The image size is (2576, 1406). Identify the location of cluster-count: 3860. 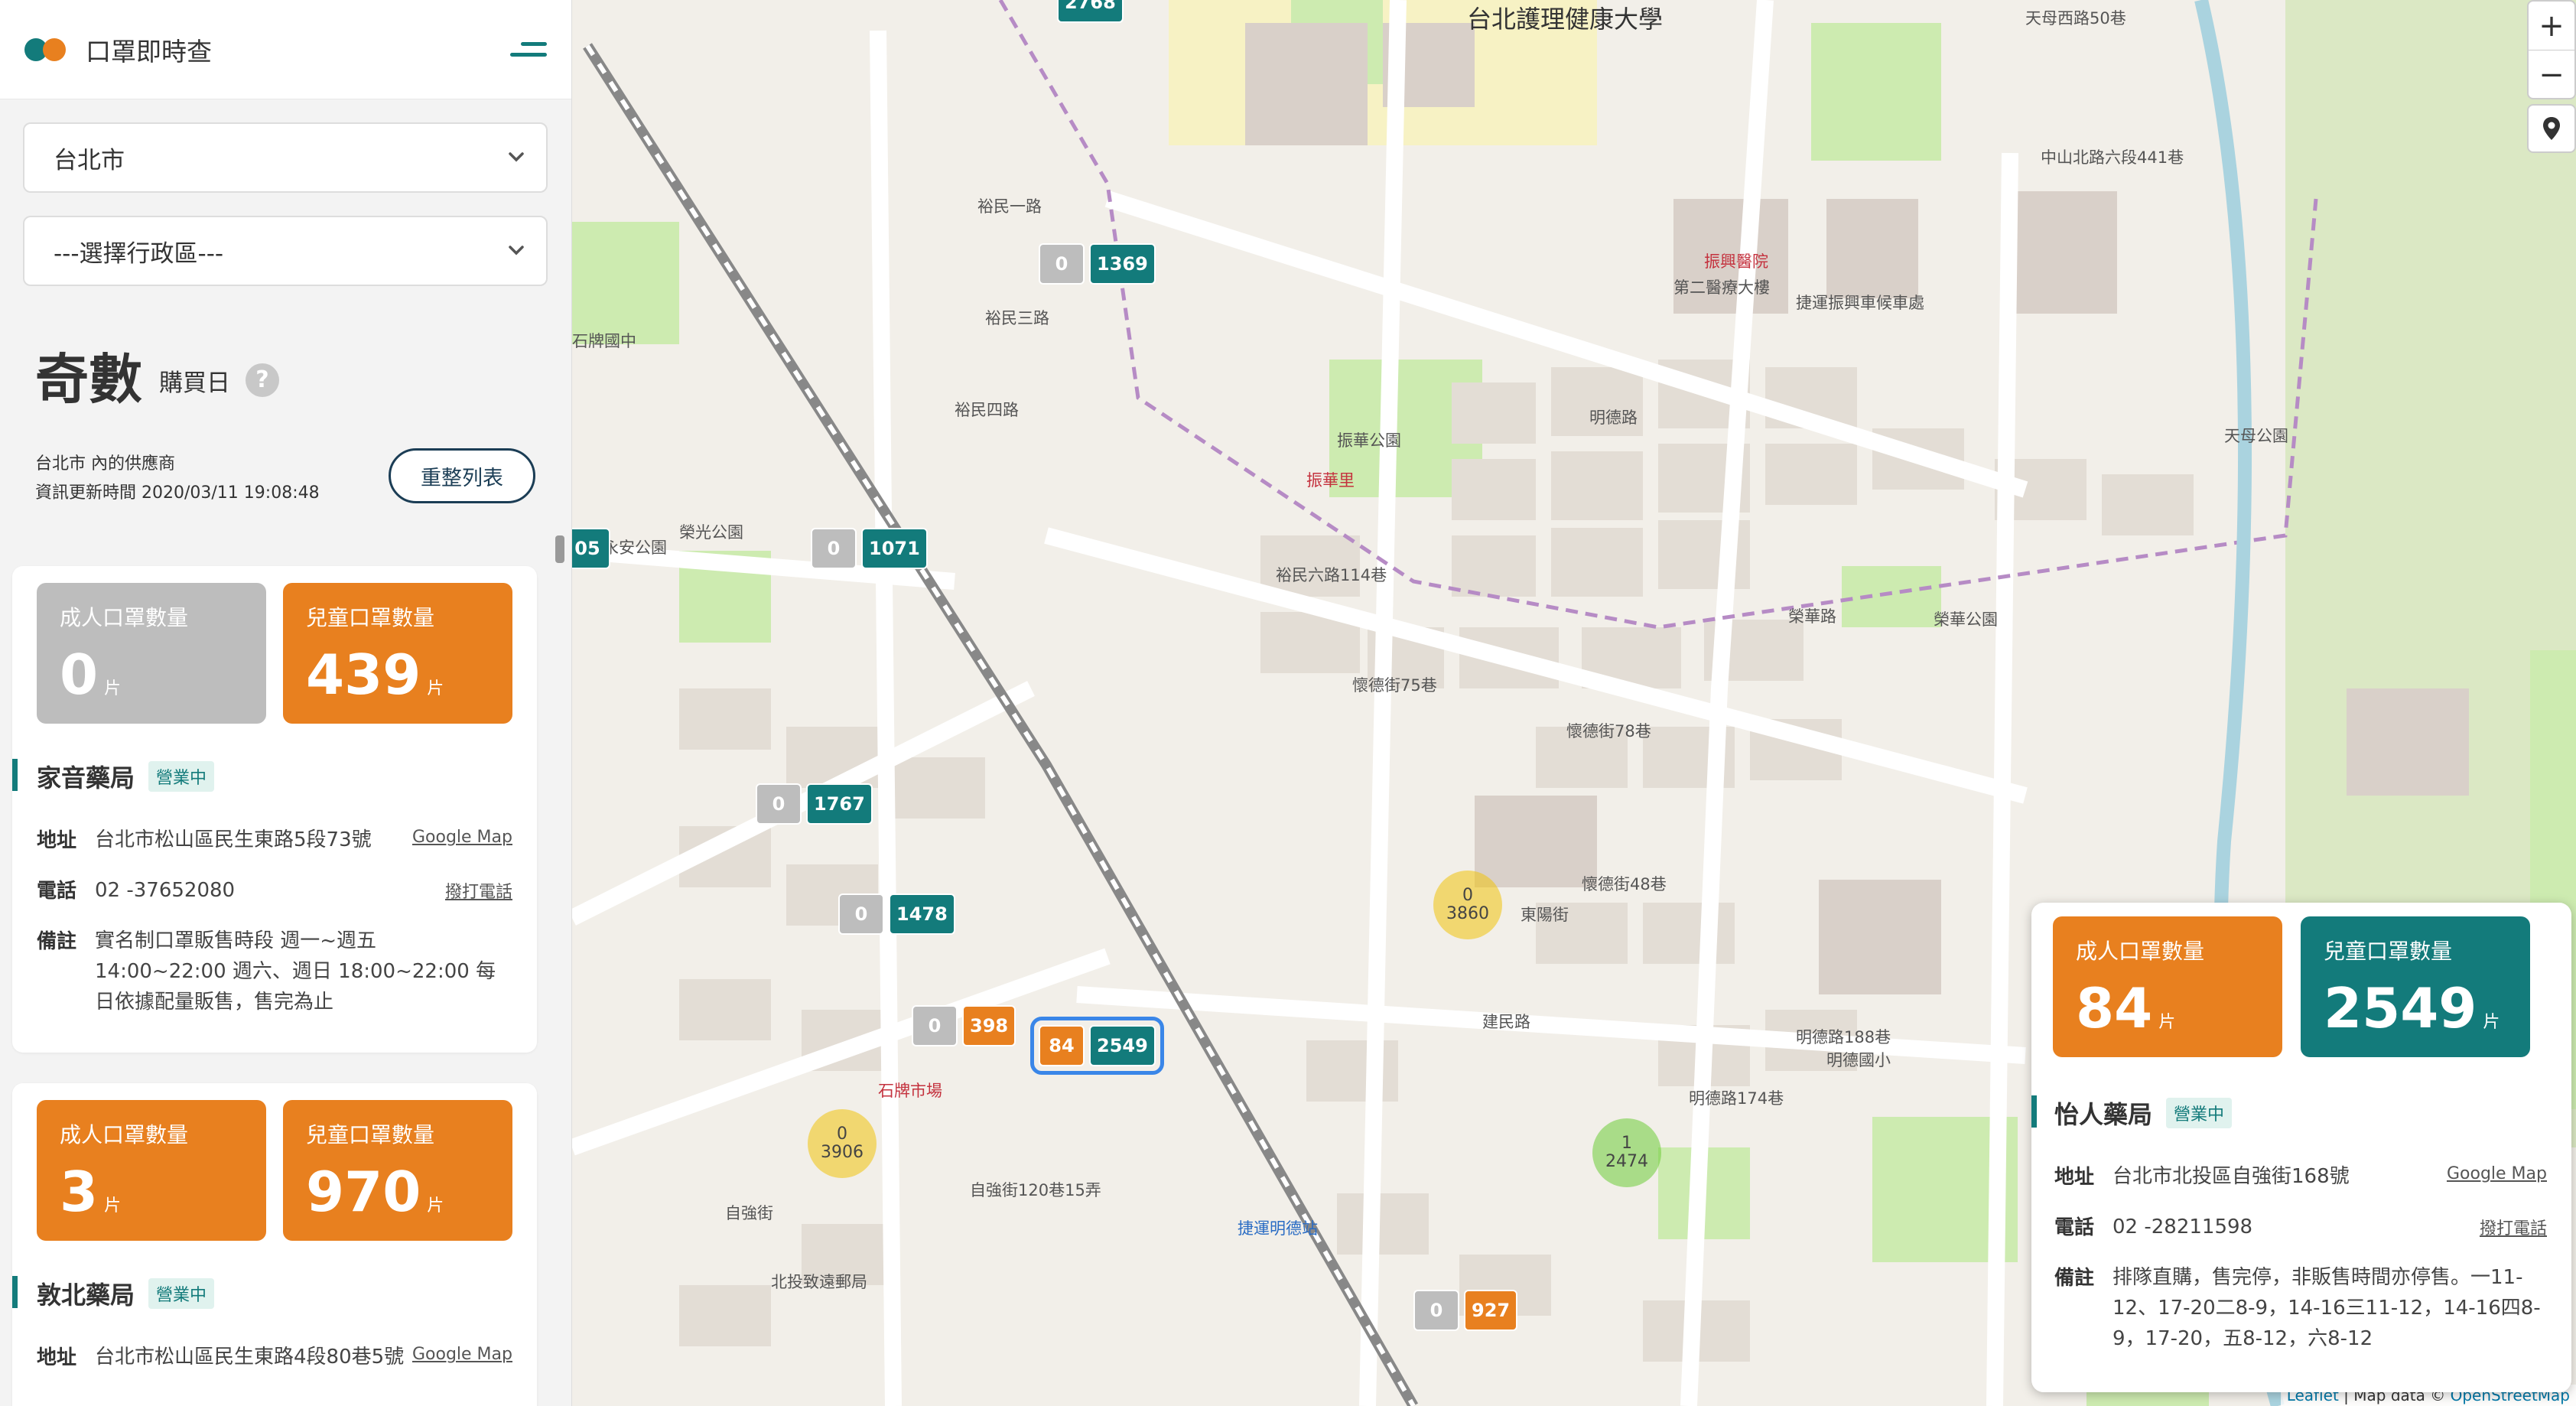
(1467, 913).